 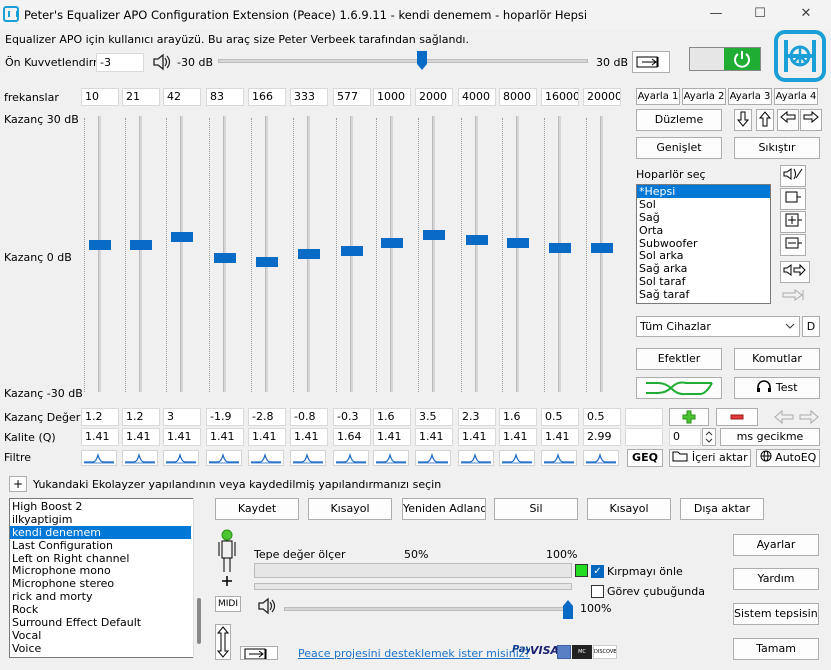 What do you see at coordinates (811, 326) in the screenshot?
I see `device-d-button: D` at bounding box center [811, 326].